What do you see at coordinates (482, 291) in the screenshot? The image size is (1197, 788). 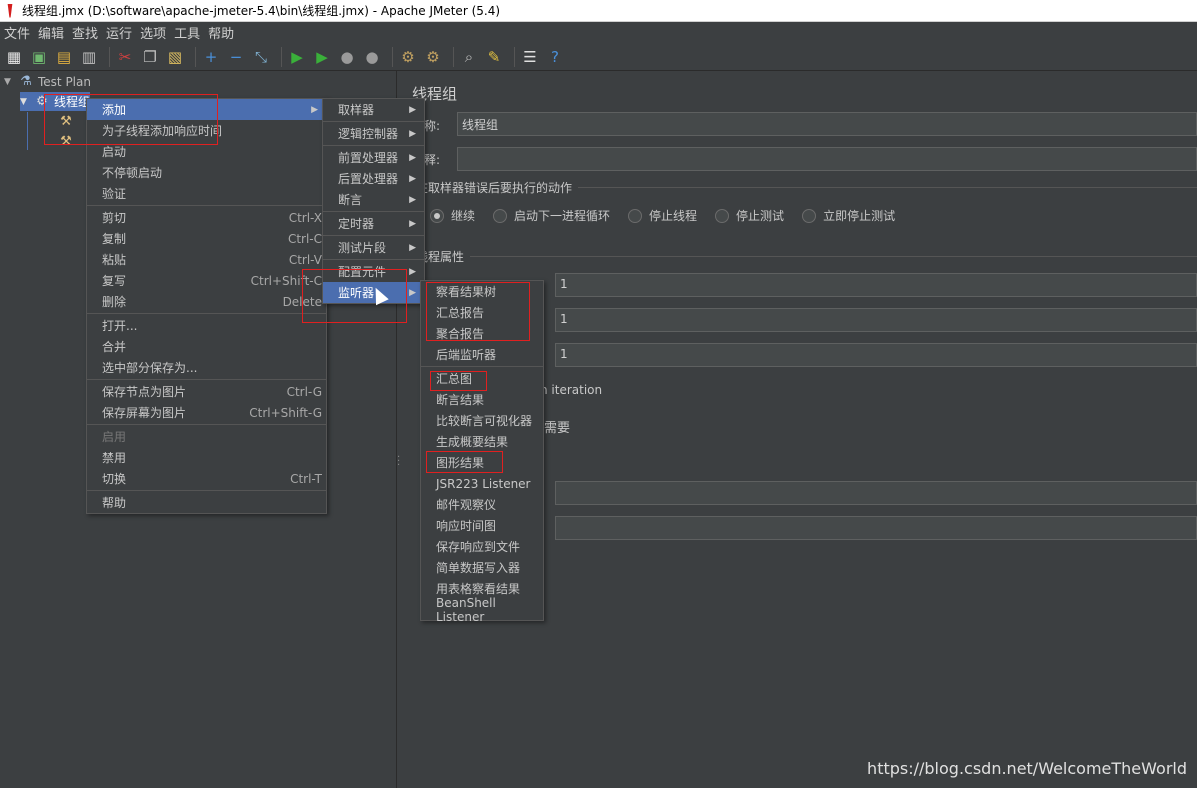 I see `menu-item: 察看结果树` at bounding box center [482, 291].